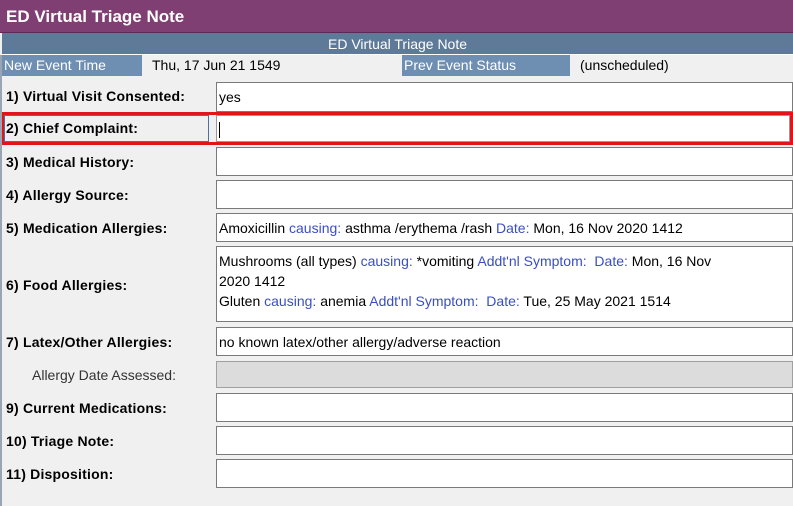  What do you see at coordinates (252, 281) in the screenshot?
I see `date-value-continued: 2020 1412` at bounding box center [252, 281].